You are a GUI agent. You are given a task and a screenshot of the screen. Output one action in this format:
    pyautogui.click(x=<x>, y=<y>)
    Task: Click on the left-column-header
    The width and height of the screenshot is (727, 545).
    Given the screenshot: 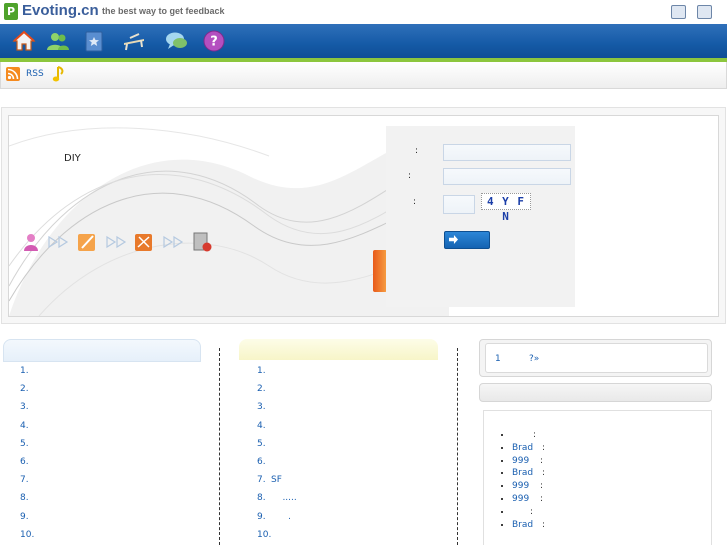 What is the action you would take?
    pyautogui.click(x=102, y=350)
    